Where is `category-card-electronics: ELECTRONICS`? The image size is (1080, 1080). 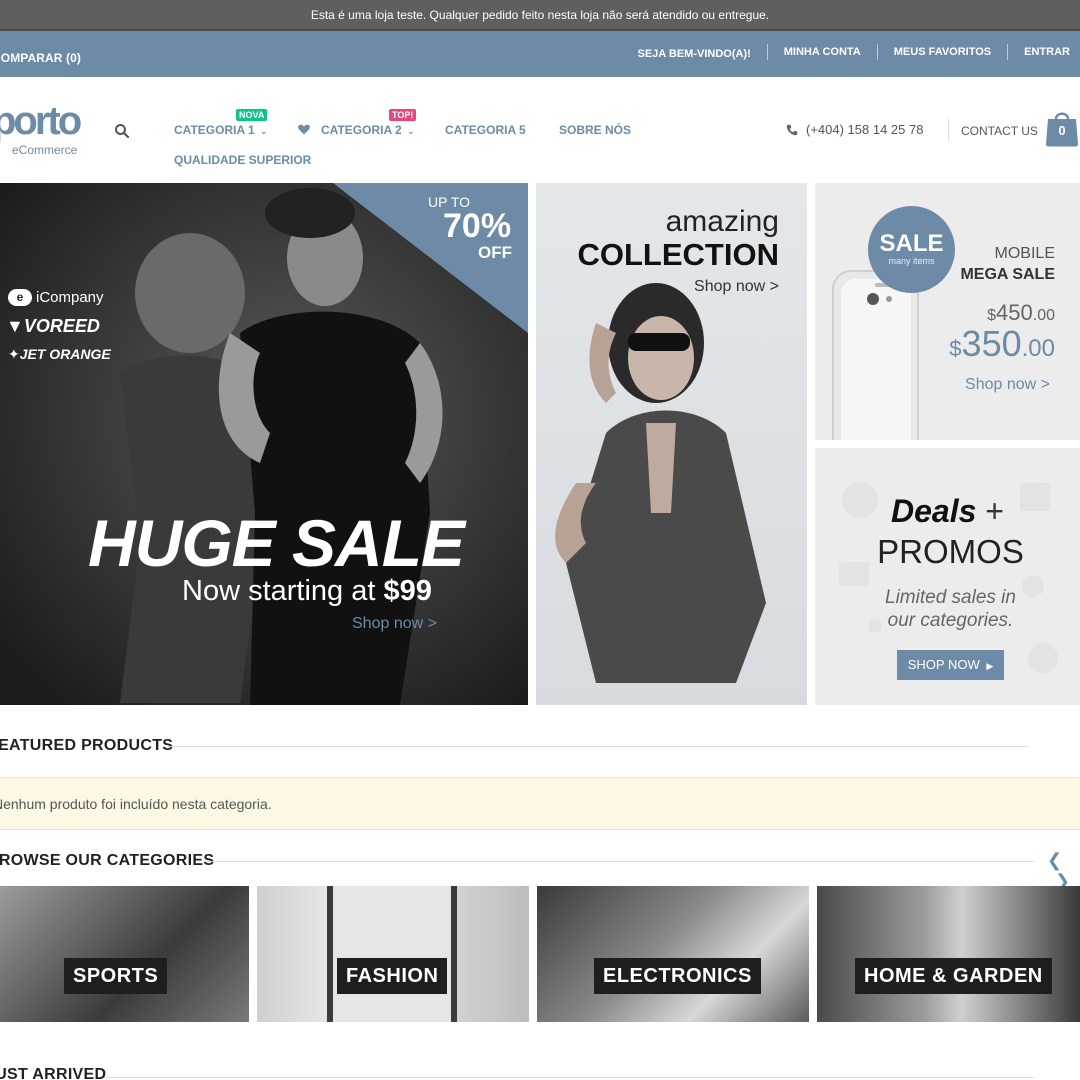
category-card-electronics: ELECTRONICS is located at coordinates (673, 954).